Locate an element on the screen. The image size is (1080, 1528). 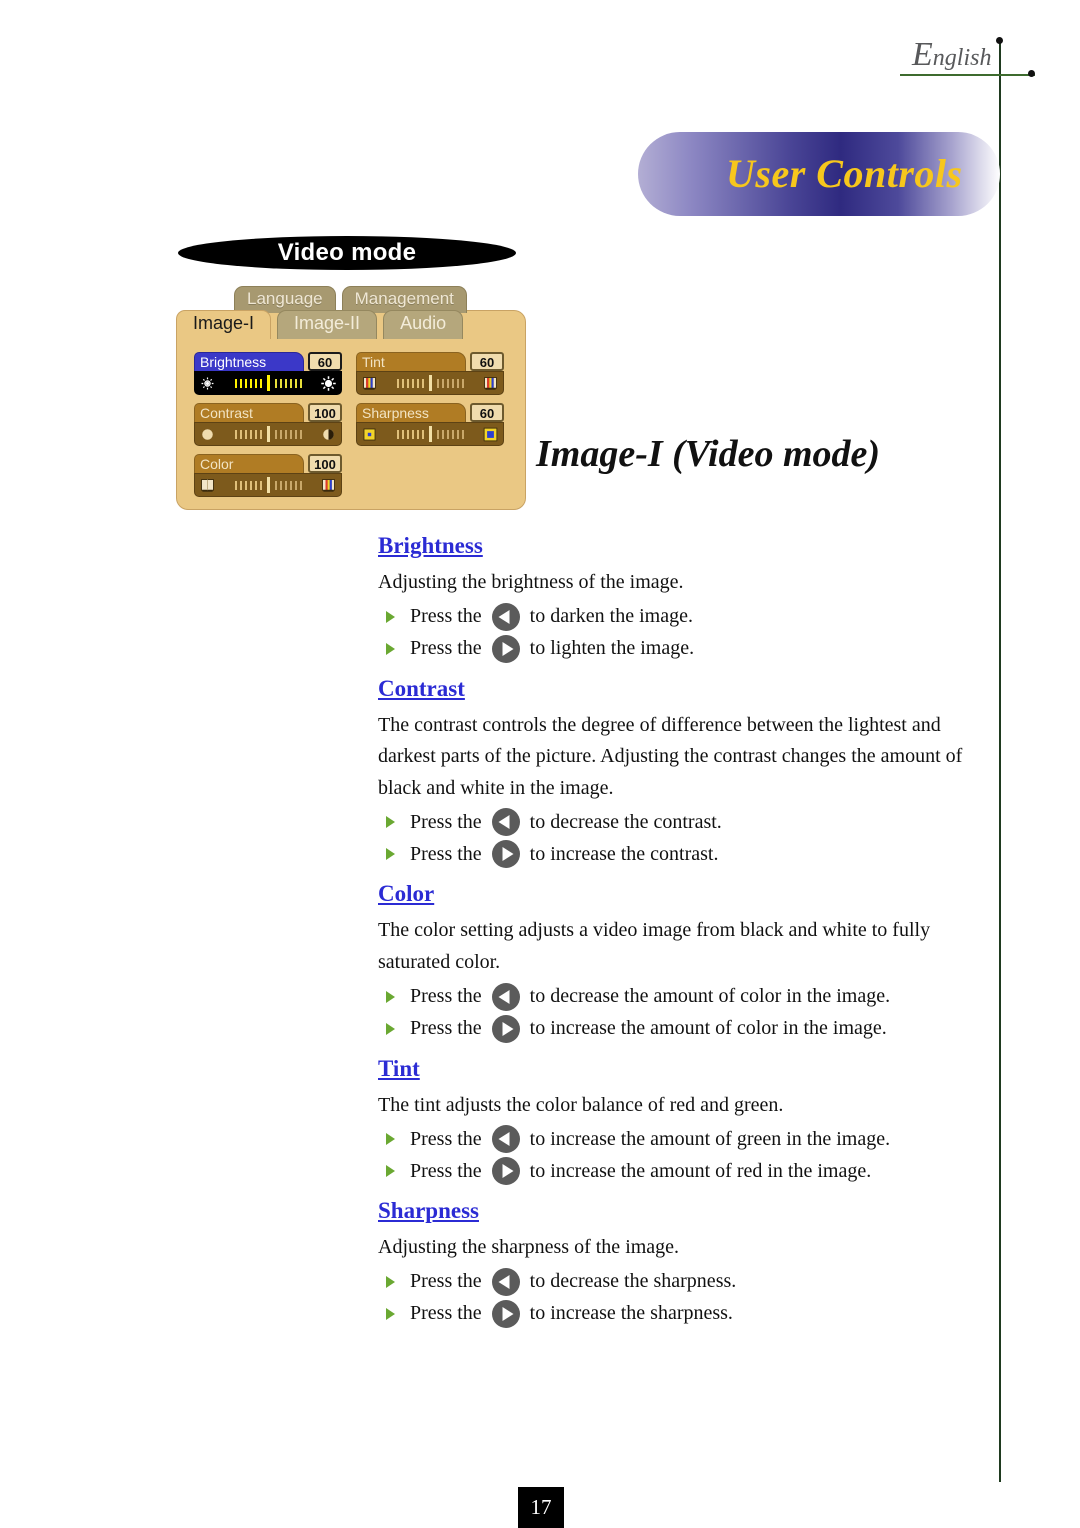
osd-control-header: Brightness 60 is located at coordinates (268, 361).